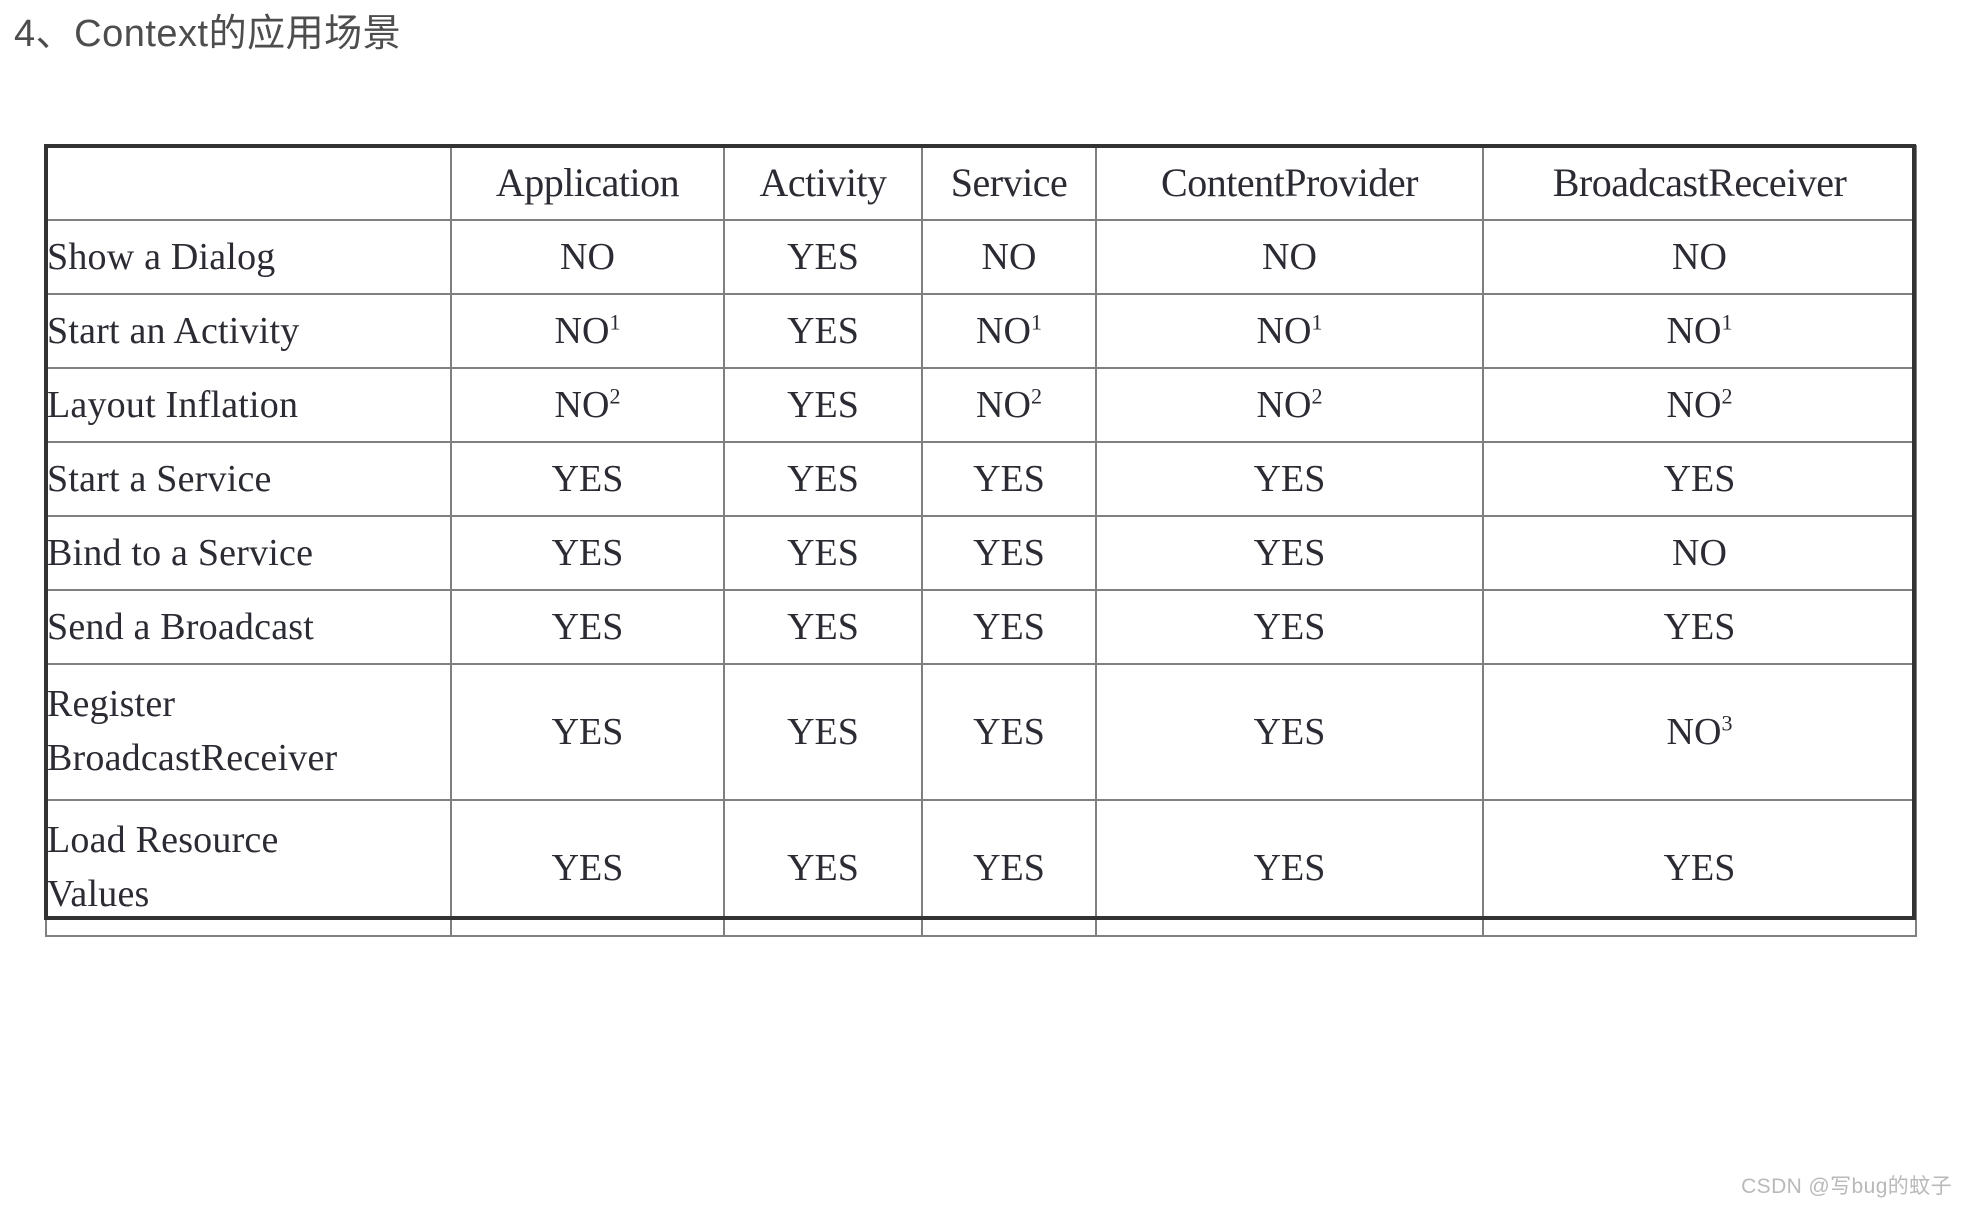  What do you see at coordinates (159, 478) in the screenshot?
I see `row-label-line1: Start a Service` at bounding box center [159, 478].